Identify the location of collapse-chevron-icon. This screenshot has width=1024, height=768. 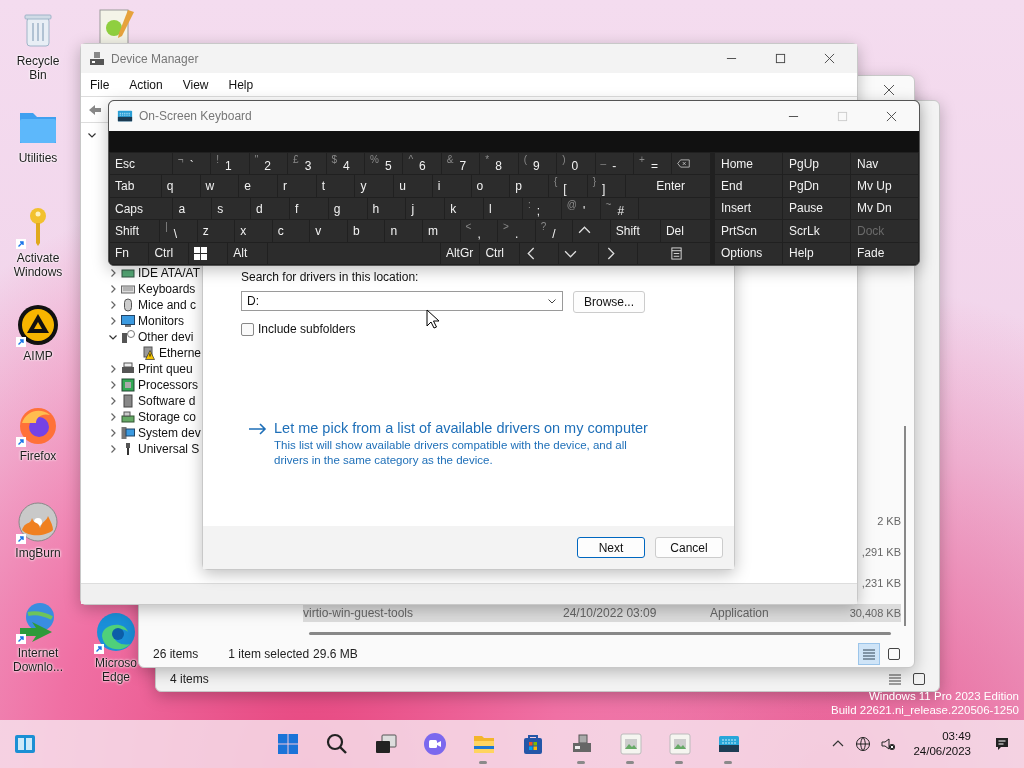
(113, 337).